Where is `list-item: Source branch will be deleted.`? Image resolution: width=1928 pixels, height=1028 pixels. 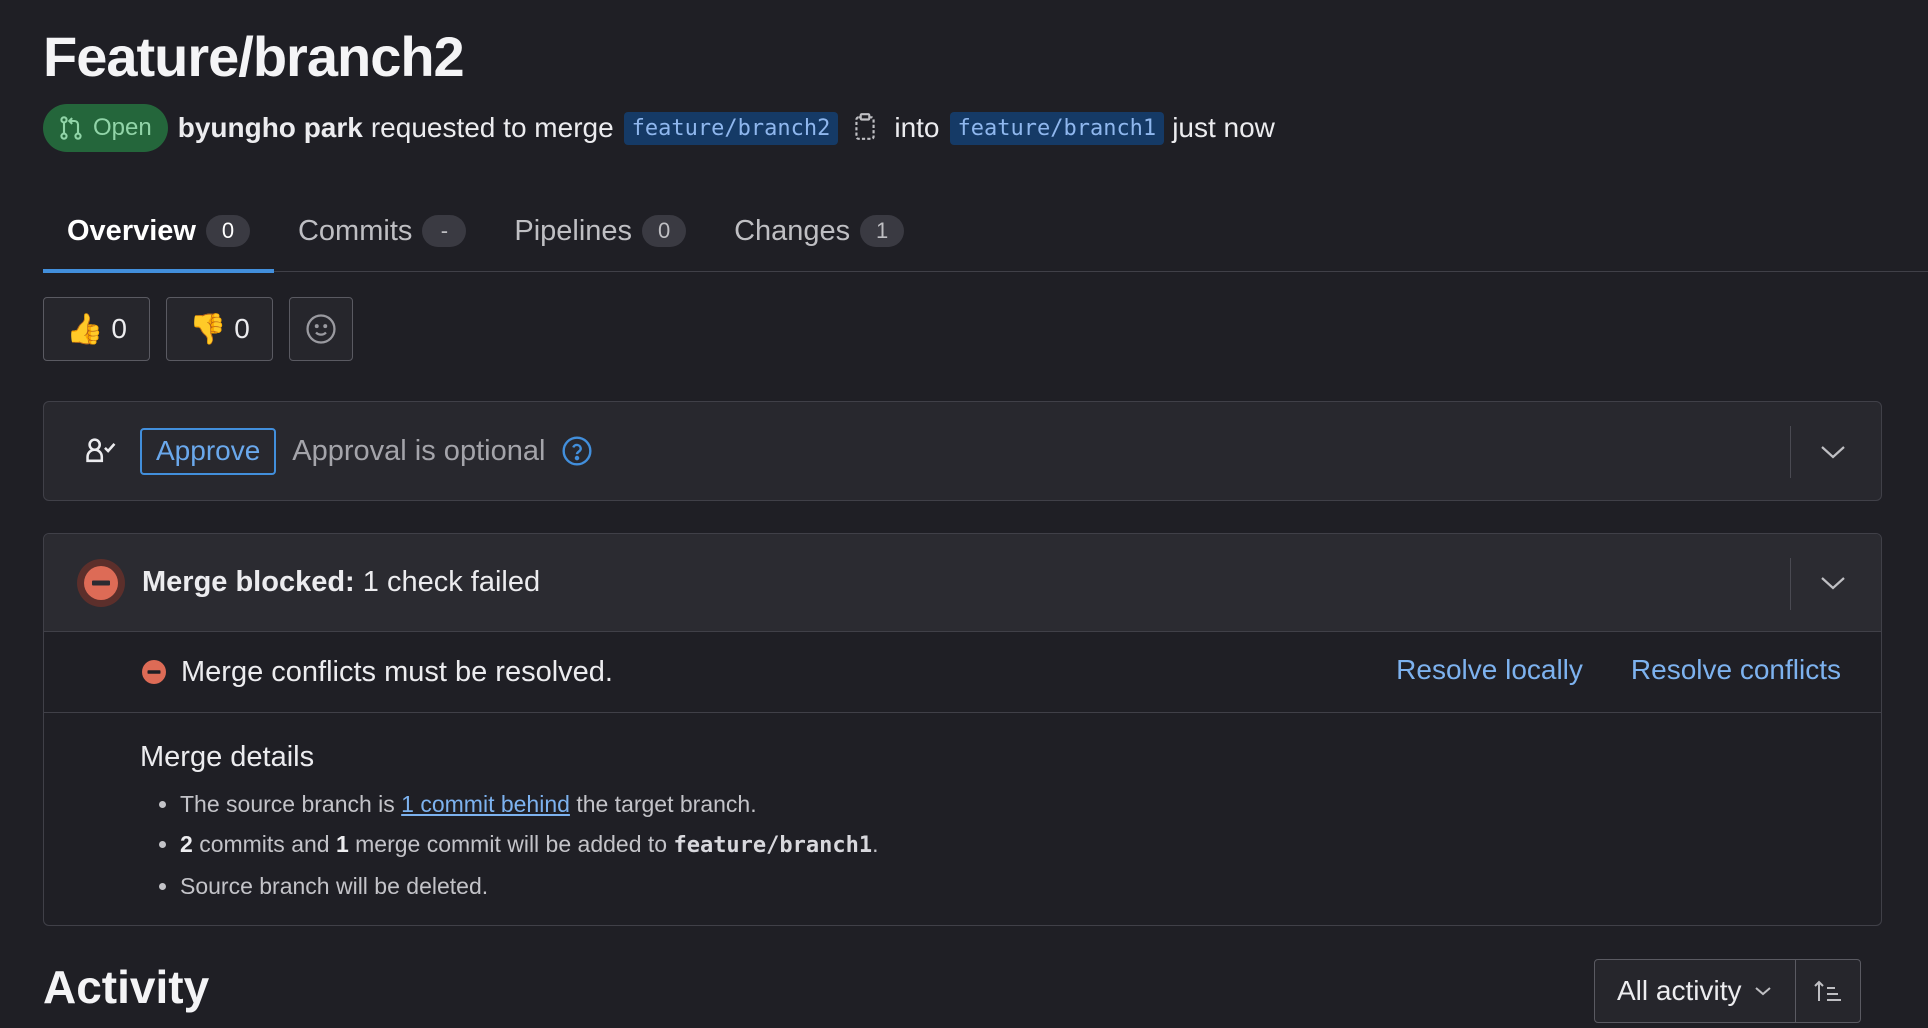 list-item: Source branch will be deleted. is located at coordinates (1030, 886).